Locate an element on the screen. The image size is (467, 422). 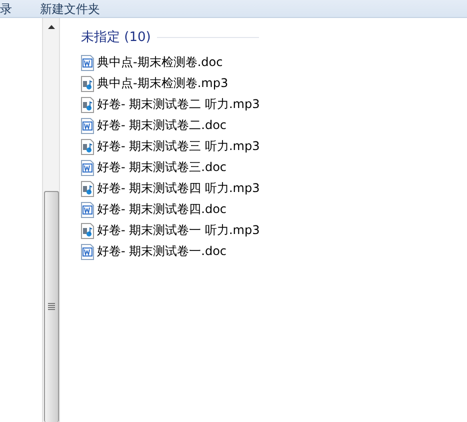
file-name: 好卷- 期末测试卷三.doc is located at coordinates (162, 167).